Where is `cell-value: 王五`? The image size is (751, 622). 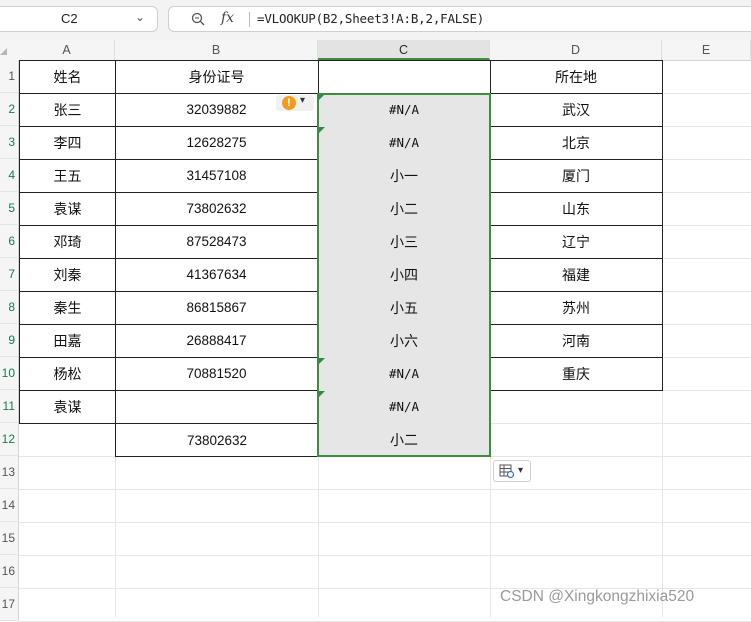
cell-value: 王五 is located at coordinates (67, 176).